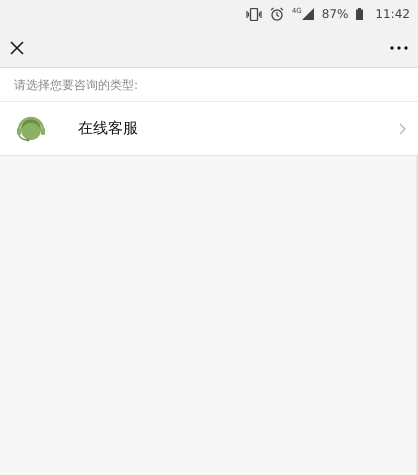  I want to click on prompt-text: 请选择您要咨询的类型:, so click(76, 85).